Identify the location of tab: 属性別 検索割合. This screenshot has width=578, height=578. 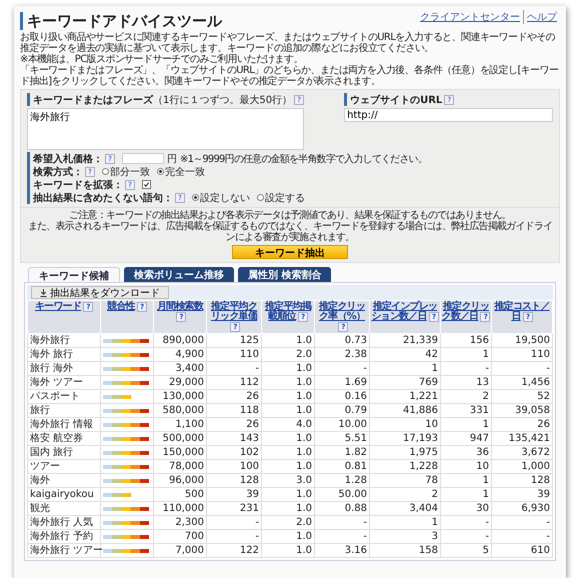
(285, 274).